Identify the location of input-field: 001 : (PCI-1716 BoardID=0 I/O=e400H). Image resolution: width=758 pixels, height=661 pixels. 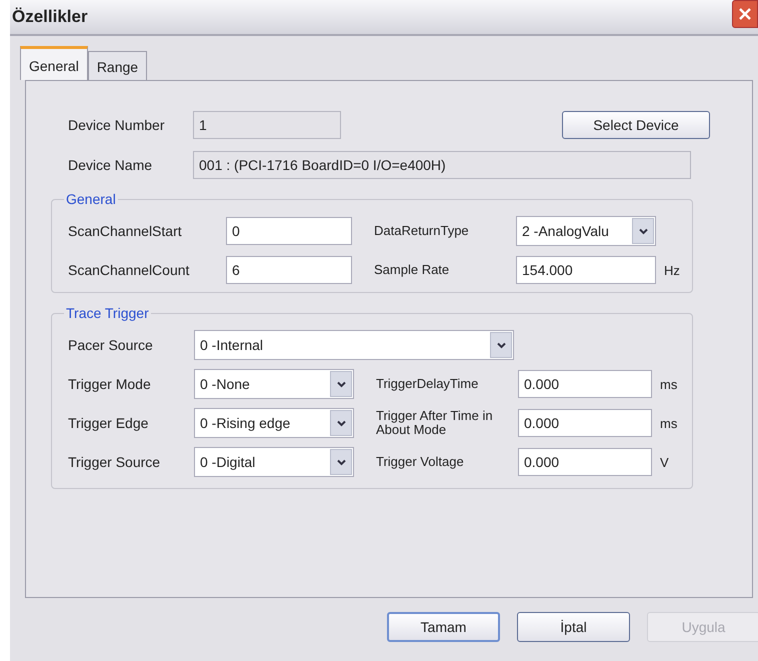
(442, 165).